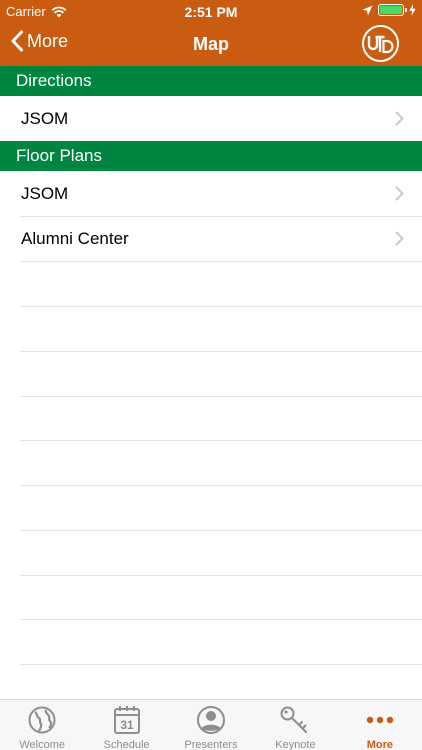 The image size is (422, 750). I want to click on chevron-left-icon, so click(17, 41).